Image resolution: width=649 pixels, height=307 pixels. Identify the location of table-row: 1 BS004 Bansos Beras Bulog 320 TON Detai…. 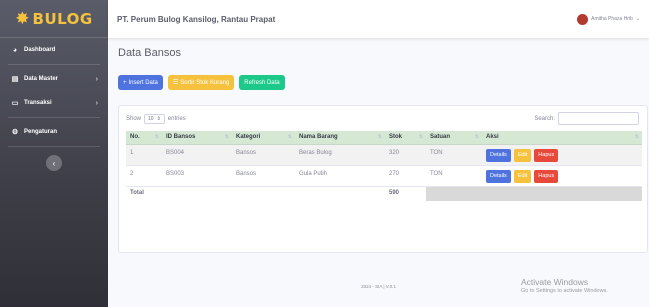
(384, 154).